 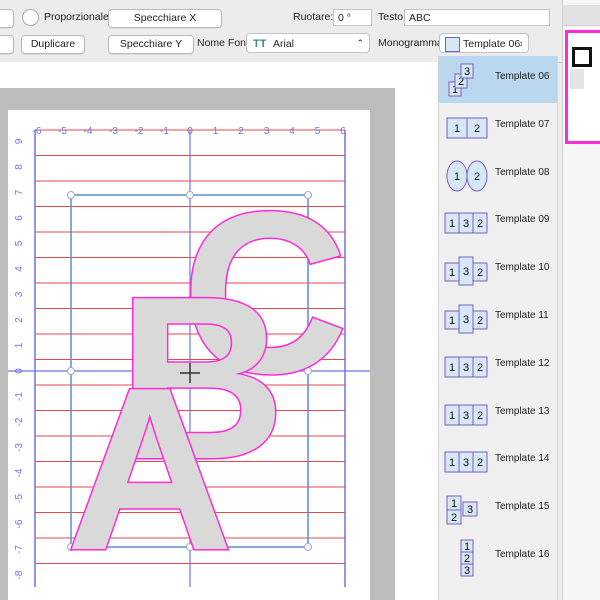 What do you see at coordinates (522, 315) in the screenshot?
I see `template-label: Template 11` at bounding box center [522, 315].